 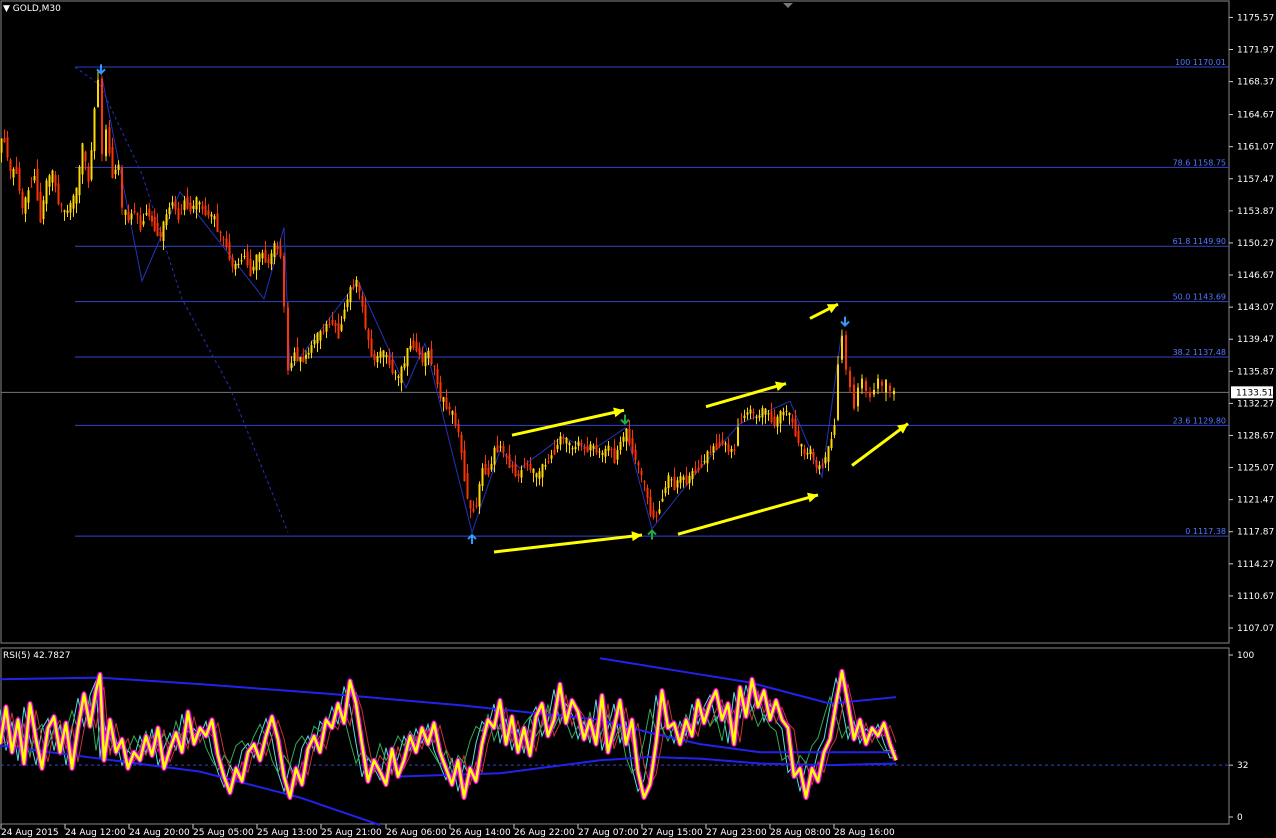 What do you see at coordinates (1205, 531) in the screenshot?
I see `fib-level-label: 0 1117.38` at bounding box center [1205, 531].